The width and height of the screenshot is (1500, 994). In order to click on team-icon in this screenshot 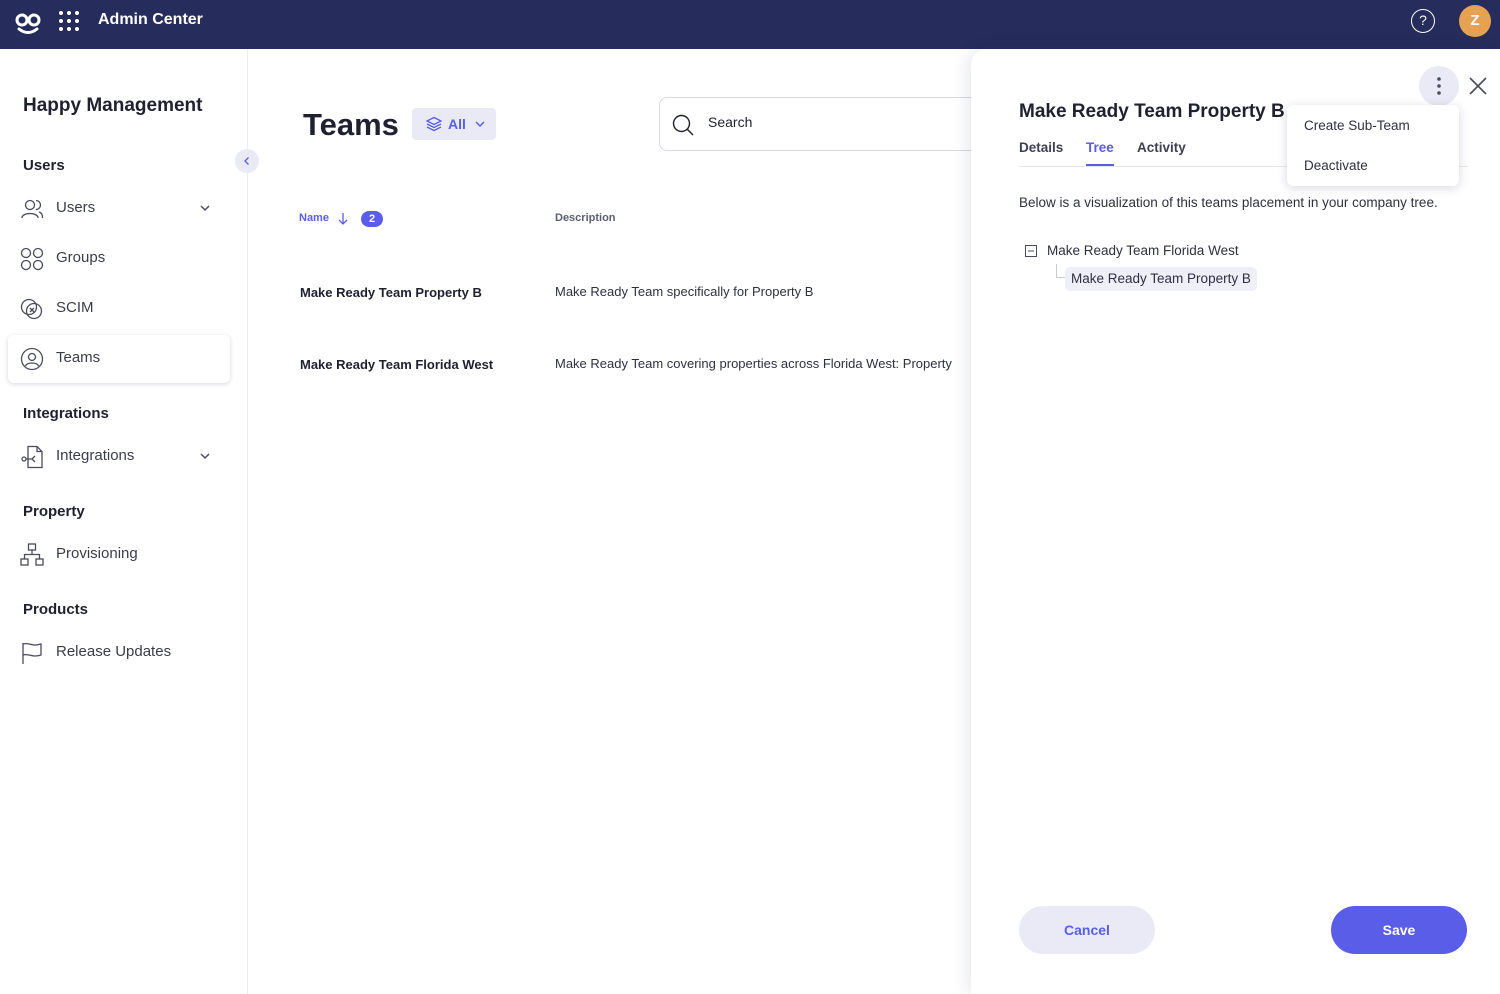, I will do `click(32, 359)`.